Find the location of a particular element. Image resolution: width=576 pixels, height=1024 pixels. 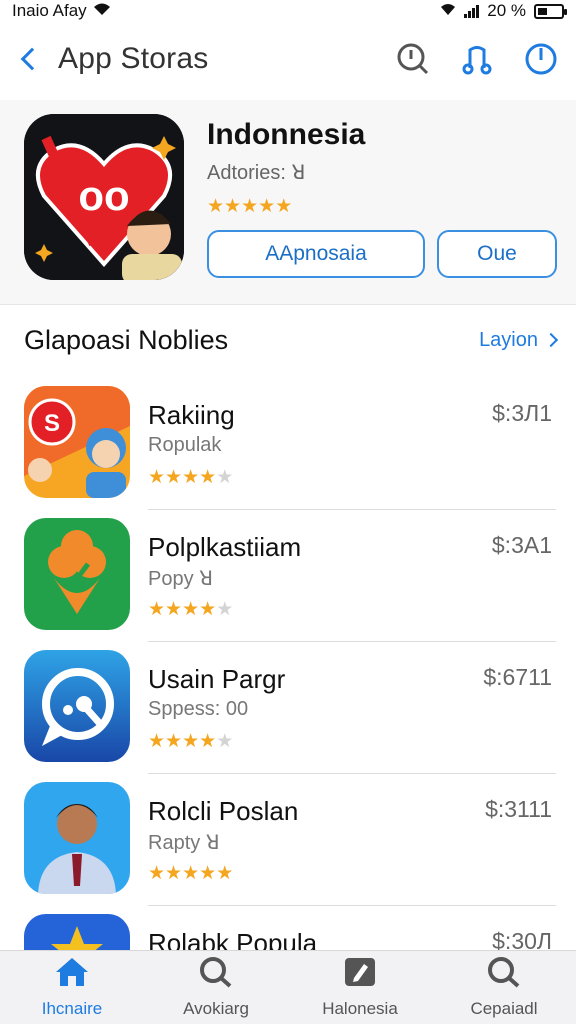

leaf-icon is located at coordinates (77, 574).